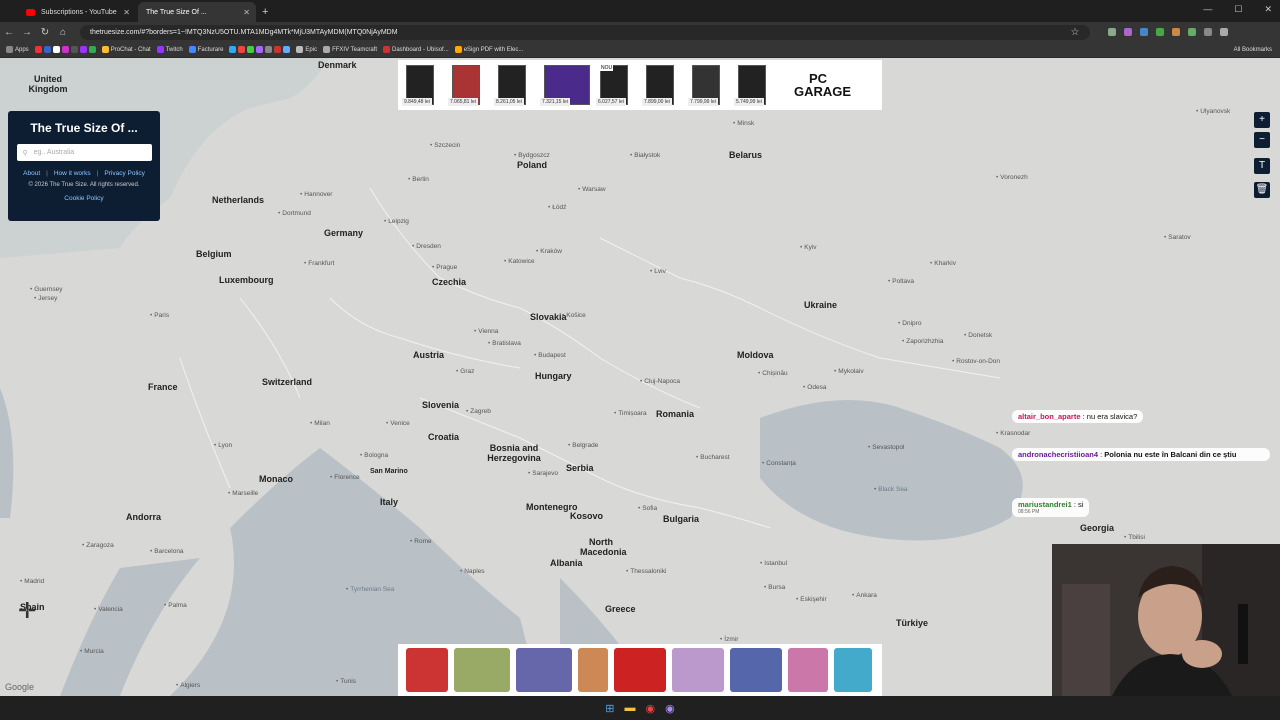 Image resolution: width=1280 pixels, height=720 pixels. Describe the element at coordinates (444, 437) in the screenshot. I see `country-label: Croatia` at that location.